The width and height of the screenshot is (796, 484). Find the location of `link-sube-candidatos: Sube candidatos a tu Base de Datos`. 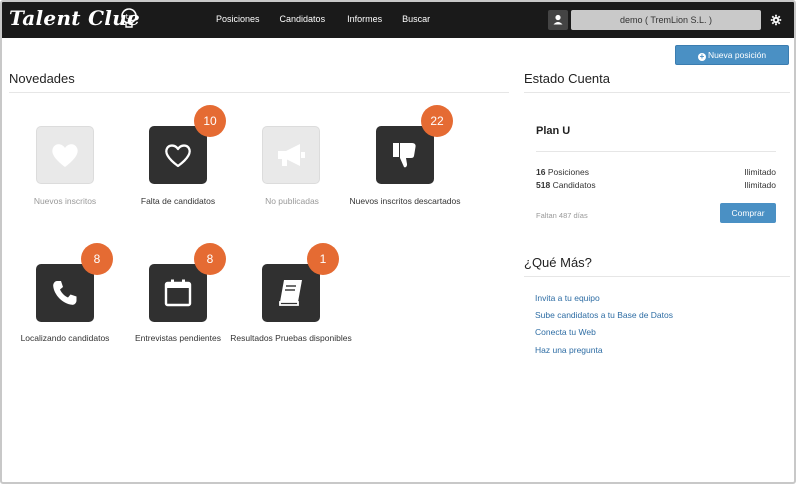

link-sube-candidatos: Sube candidatos a tu Base de Datos is located at coordinates (604, 315).